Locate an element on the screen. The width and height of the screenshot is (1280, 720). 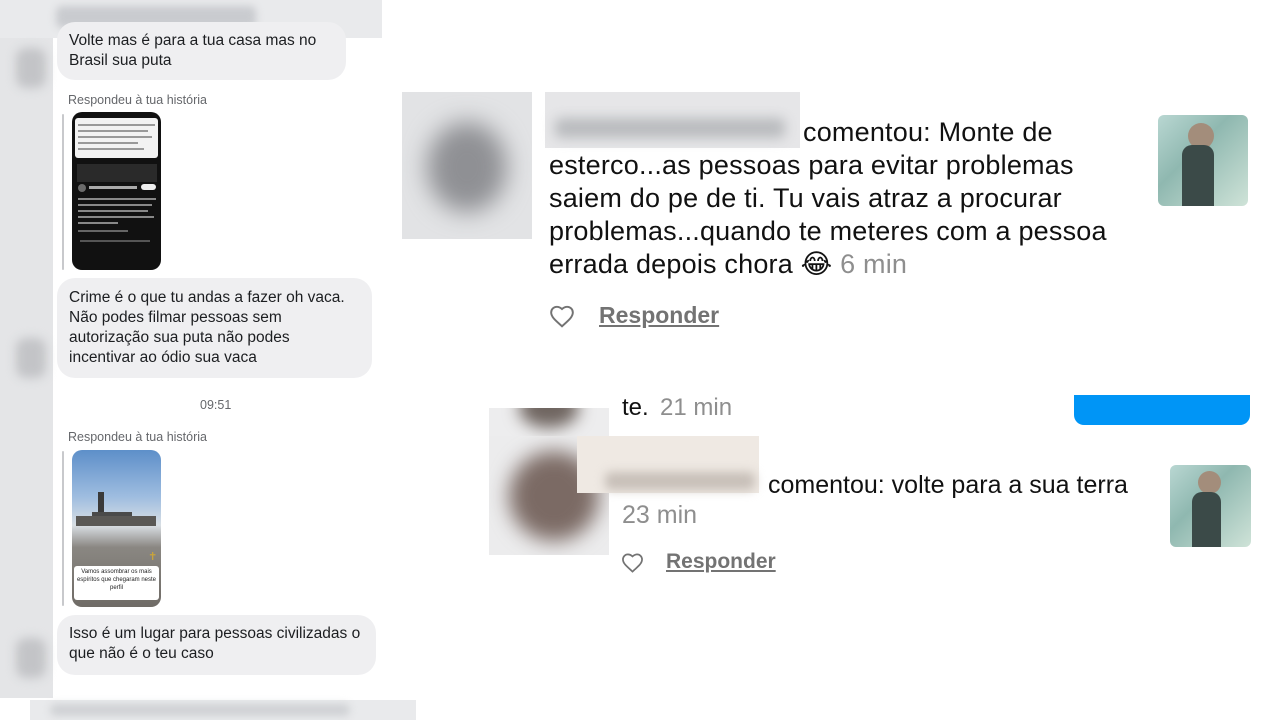
message-timestamp: 09:51 is located at coordinates (216, 405).